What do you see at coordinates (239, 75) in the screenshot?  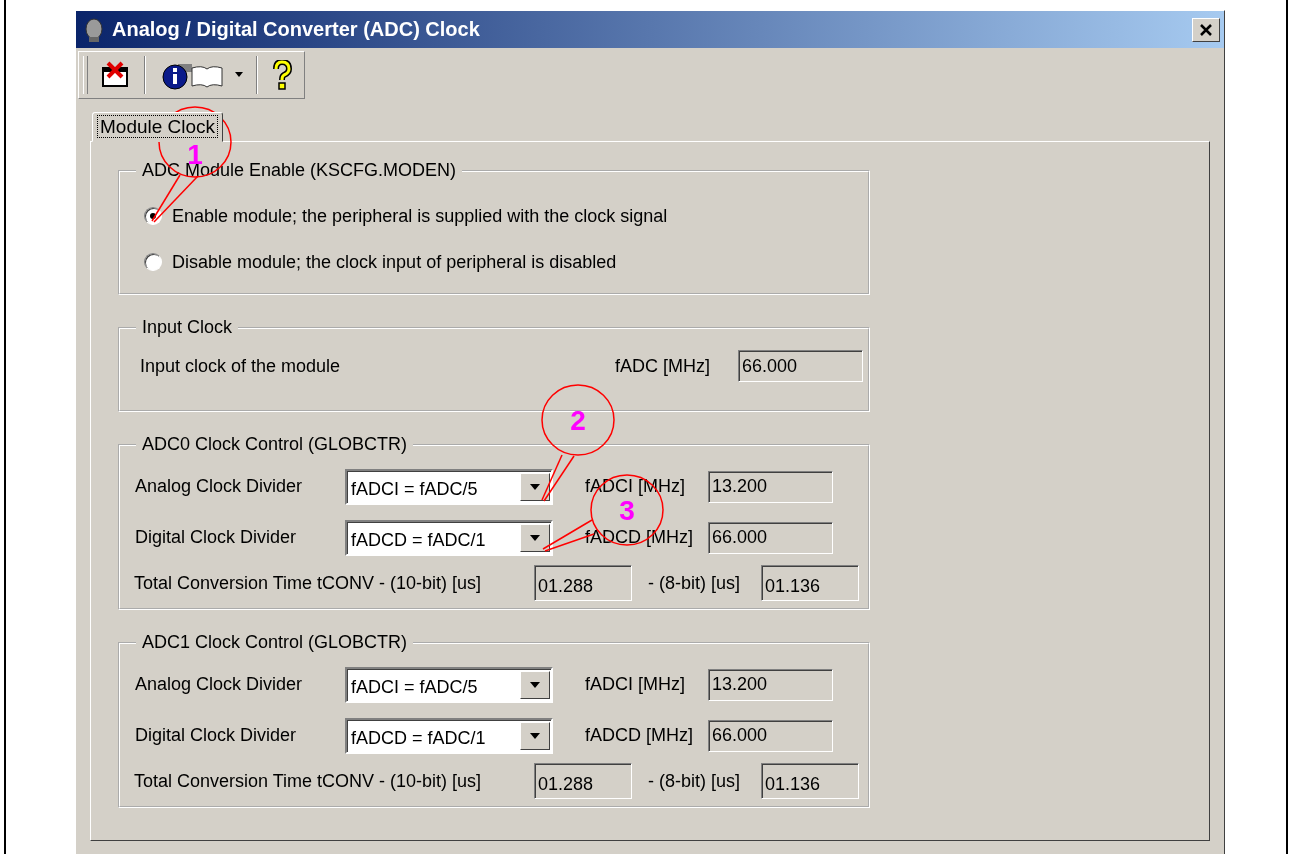 I see `dropdown-caret-icon` at bounding box center [239, 75].